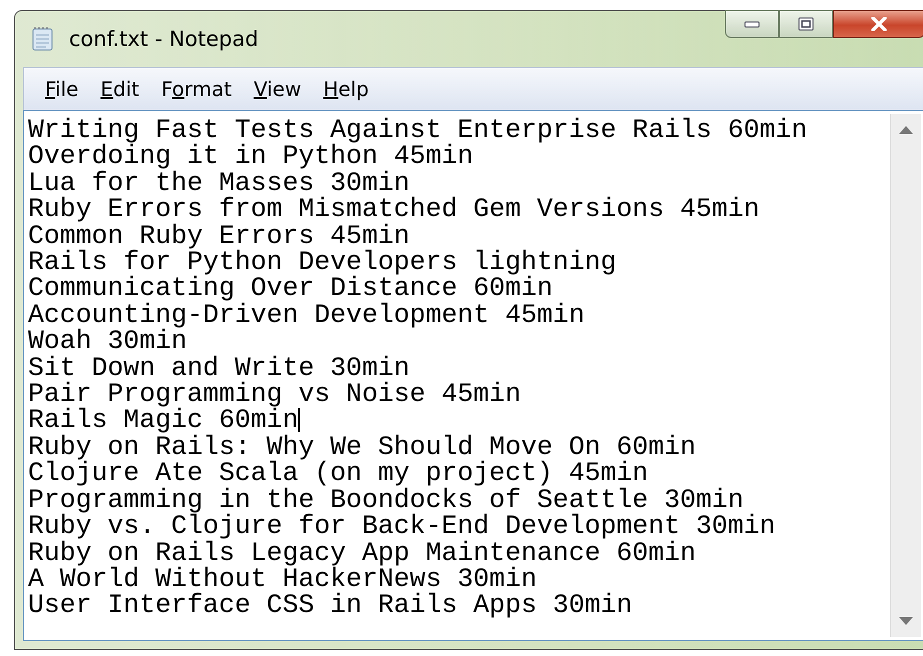 The height and width of the screenshot is (656, 923). What do you see at coordinates (362, 553) in the screenshot?
I see `text-line: Ruby on Rails Legacy App Maintenance 60min` at bounding box center [362, 553].